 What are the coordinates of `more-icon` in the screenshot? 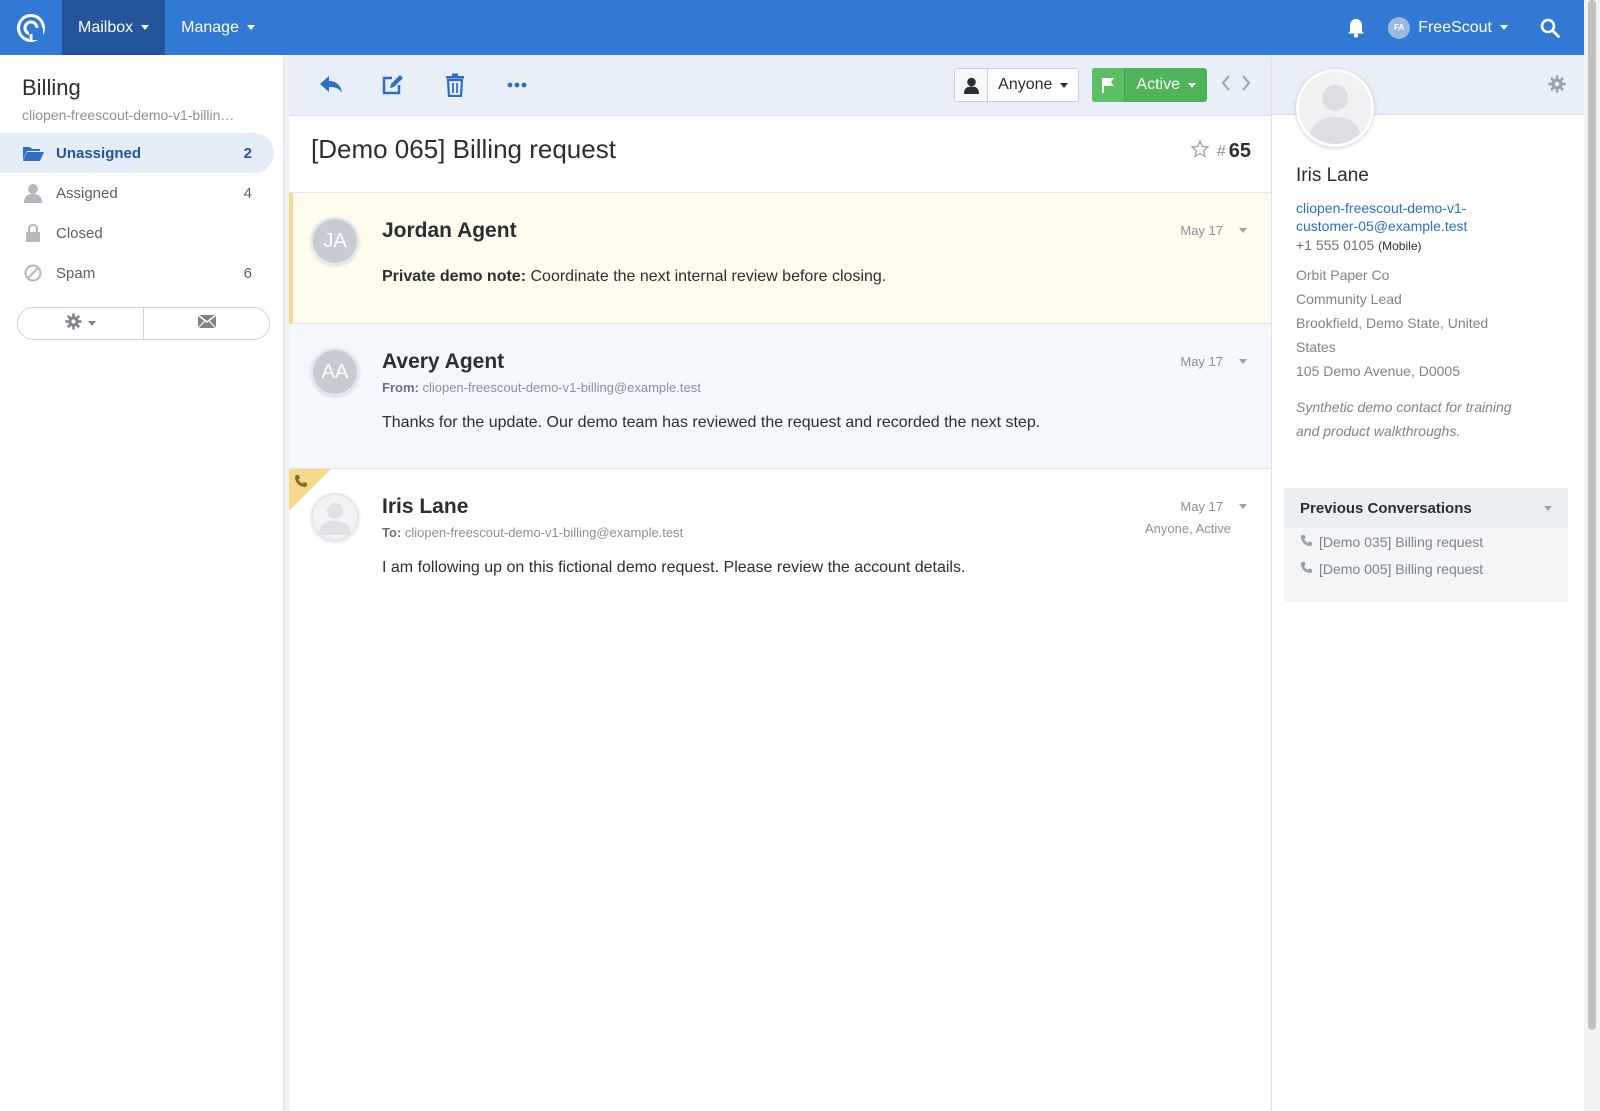 It's located at (517, 85).